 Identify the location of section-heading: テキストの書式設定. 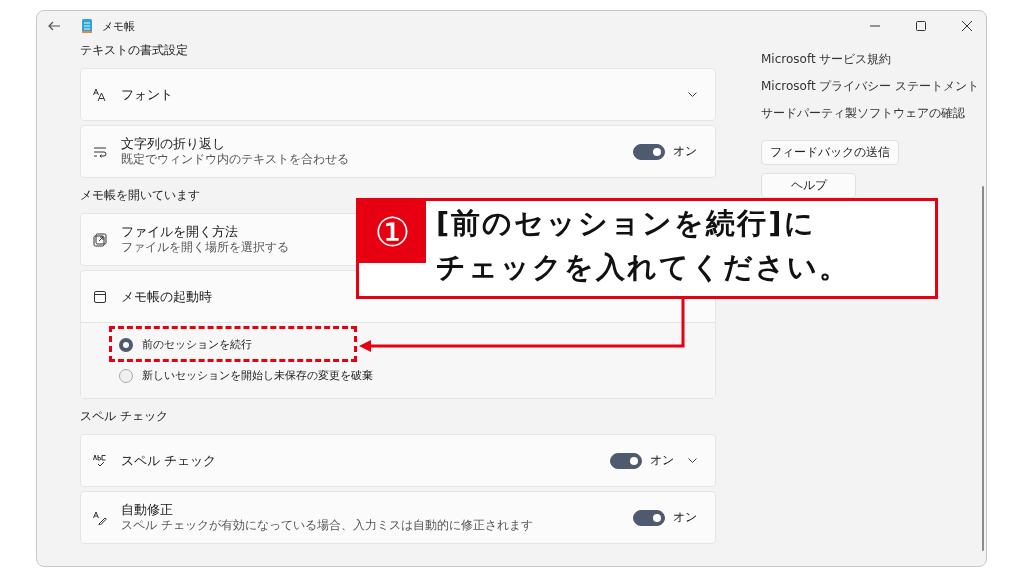
(134, 50).